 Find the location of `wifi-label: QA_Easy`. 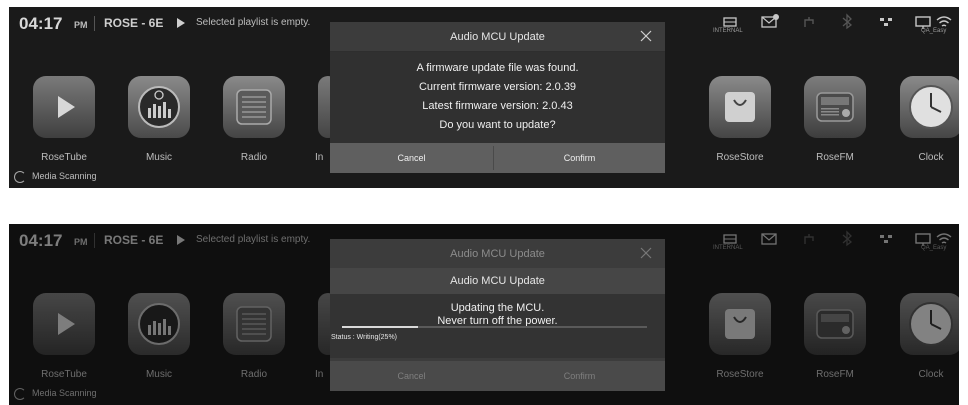

wifi-label: QA_Easy is located at coordinates (934, 31).